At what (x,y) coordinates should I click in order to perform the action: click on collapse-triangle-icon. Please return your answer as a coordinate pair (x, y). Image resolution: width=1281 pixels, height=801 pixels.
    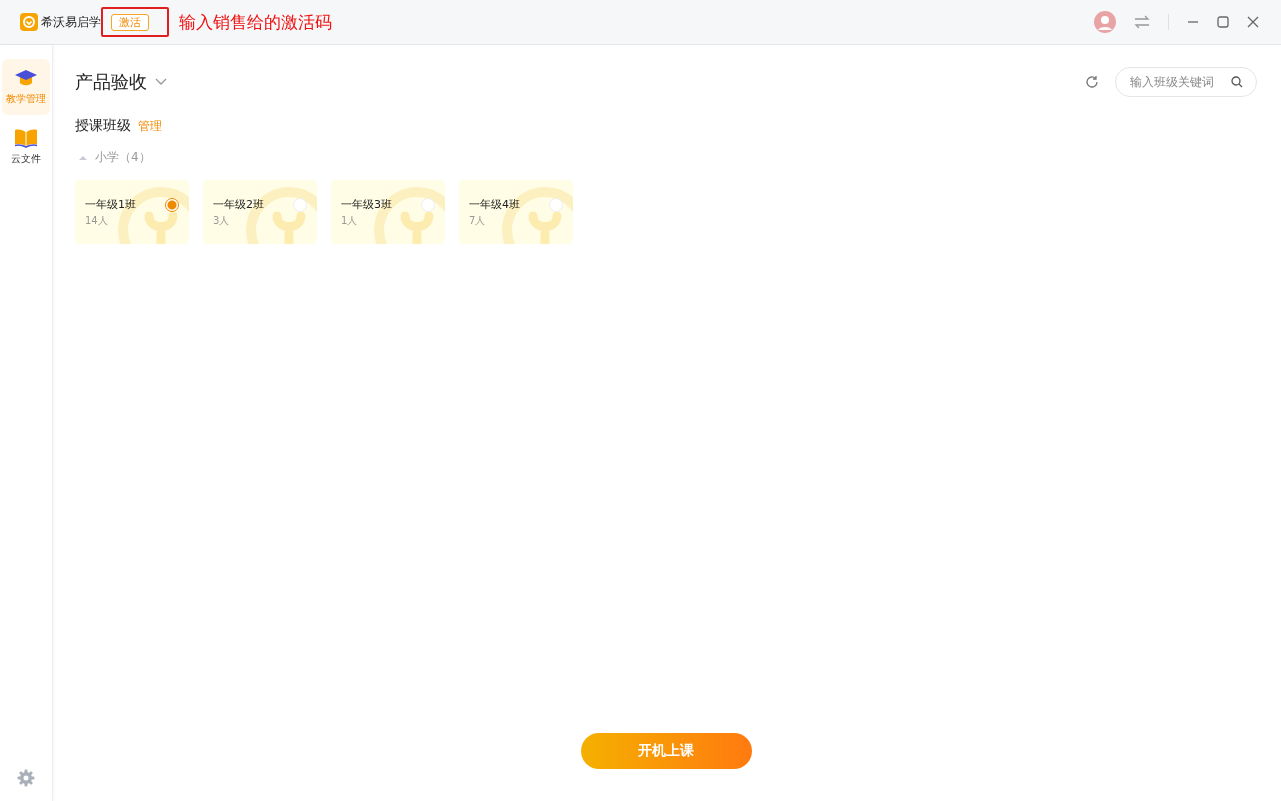
    Looking at the image, I should click on (83, 157).